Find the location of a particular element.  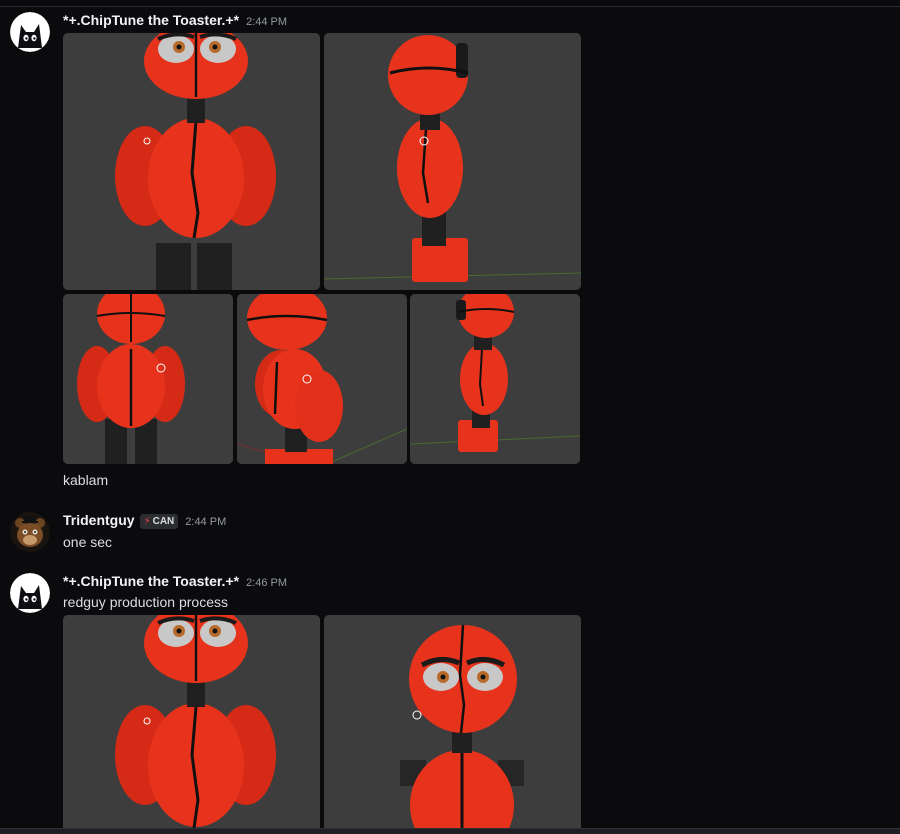

message-header: *+.ChipTune the Toaster.+* 2:46 PM is located at coordinates (175, 581).